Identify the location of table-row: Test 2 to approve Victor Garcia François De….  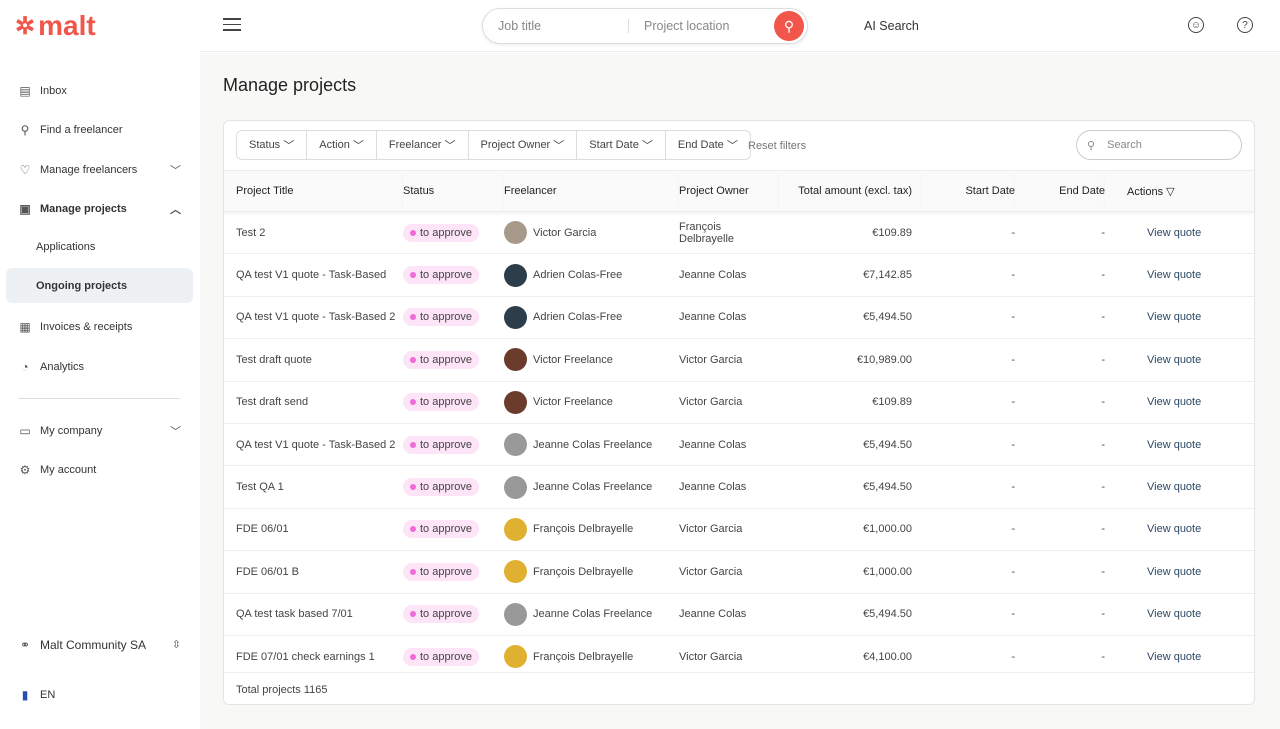
(739, 232).